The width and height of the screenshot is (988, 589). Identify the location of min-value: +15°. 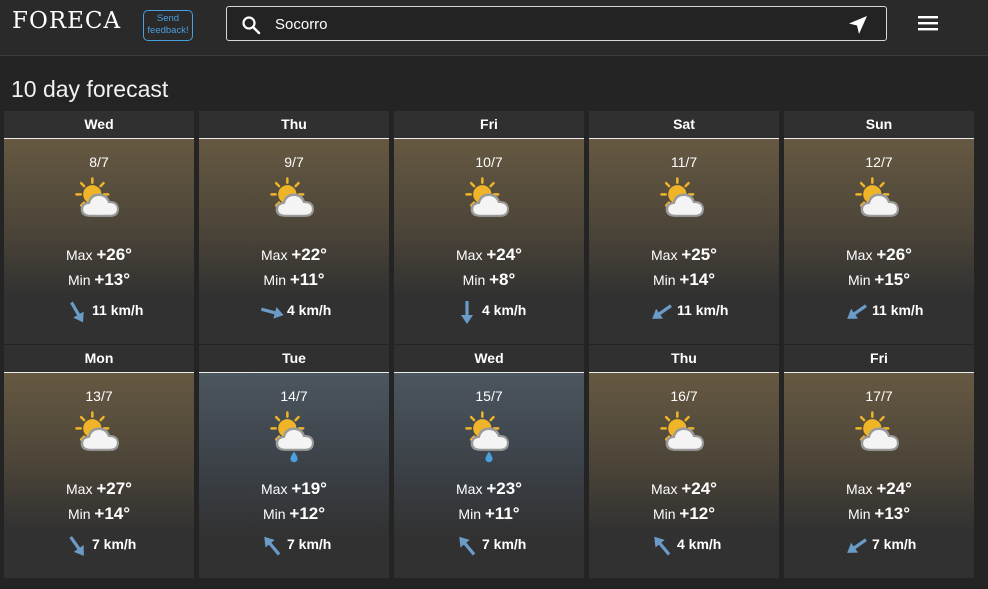
(892, 279).